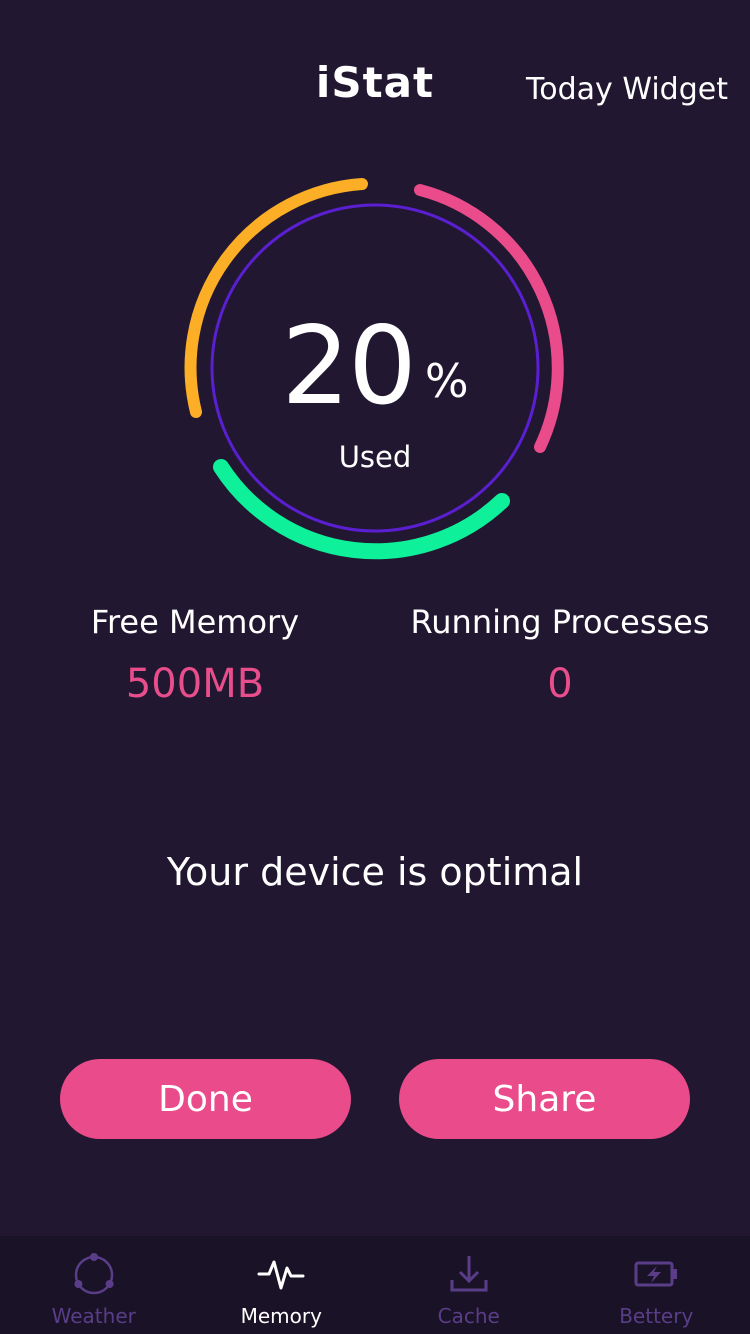 This screenshot has height=1334, width=750. I want to click on done-button: Done, so click(205, 1099).